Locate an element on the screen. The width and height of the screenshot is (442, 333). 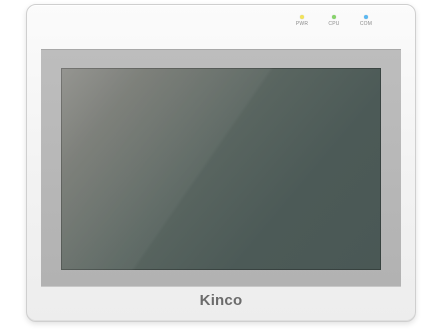
indicator-label: COM is located at coordinates (366, 24).